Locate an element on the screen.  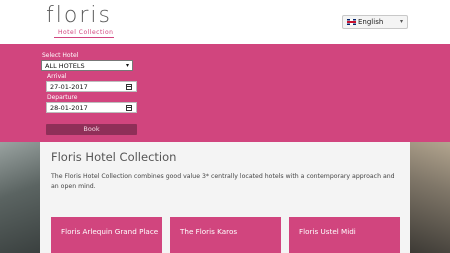
select-hotel-label: Select Hotel is located at coordinates (60, 55).